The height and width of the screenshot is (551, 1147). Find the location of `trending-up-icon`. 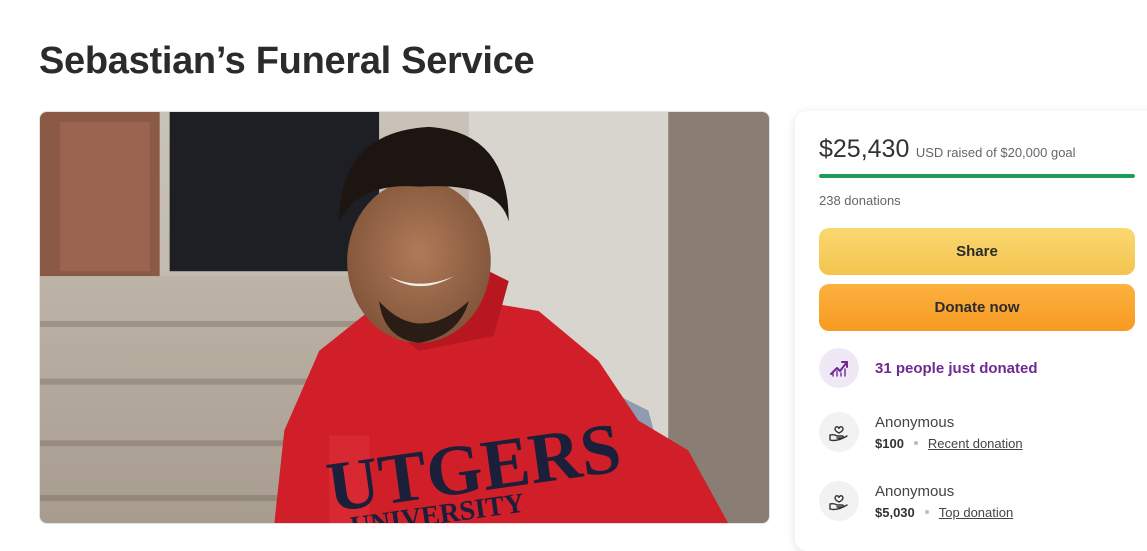

trending-up-icon is located at coordinates (839, 368).